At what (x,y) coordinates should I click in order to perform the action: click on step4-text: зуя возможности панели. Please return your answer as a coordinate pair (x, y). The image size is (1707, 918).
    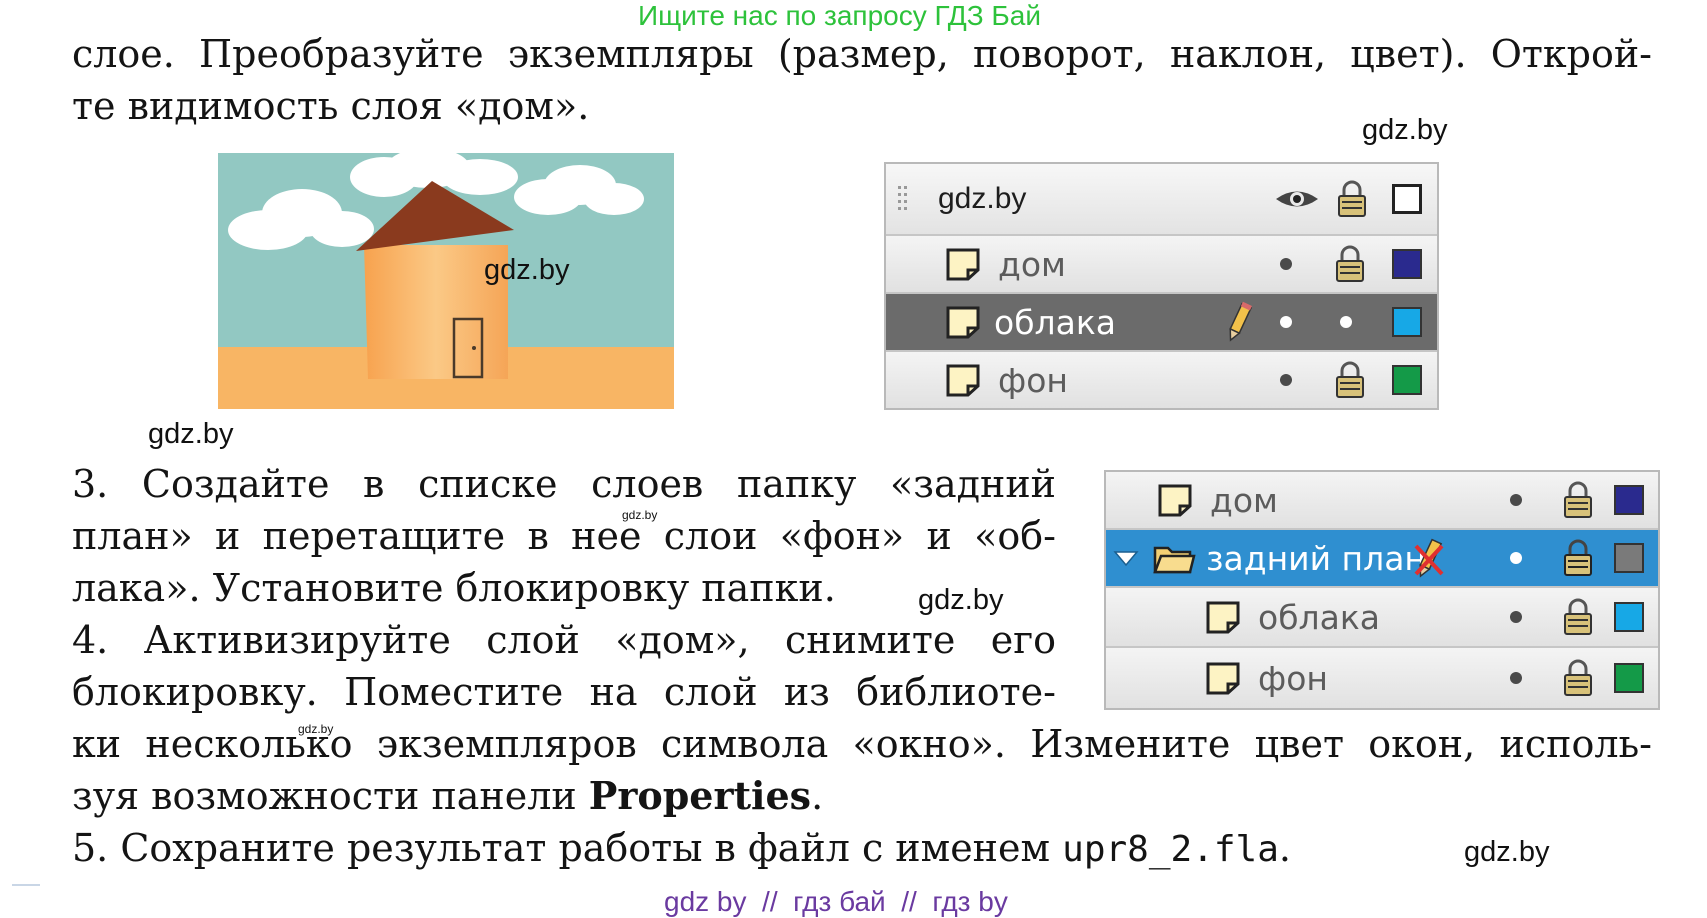
    Looking at the image, I should click on (330, 796).